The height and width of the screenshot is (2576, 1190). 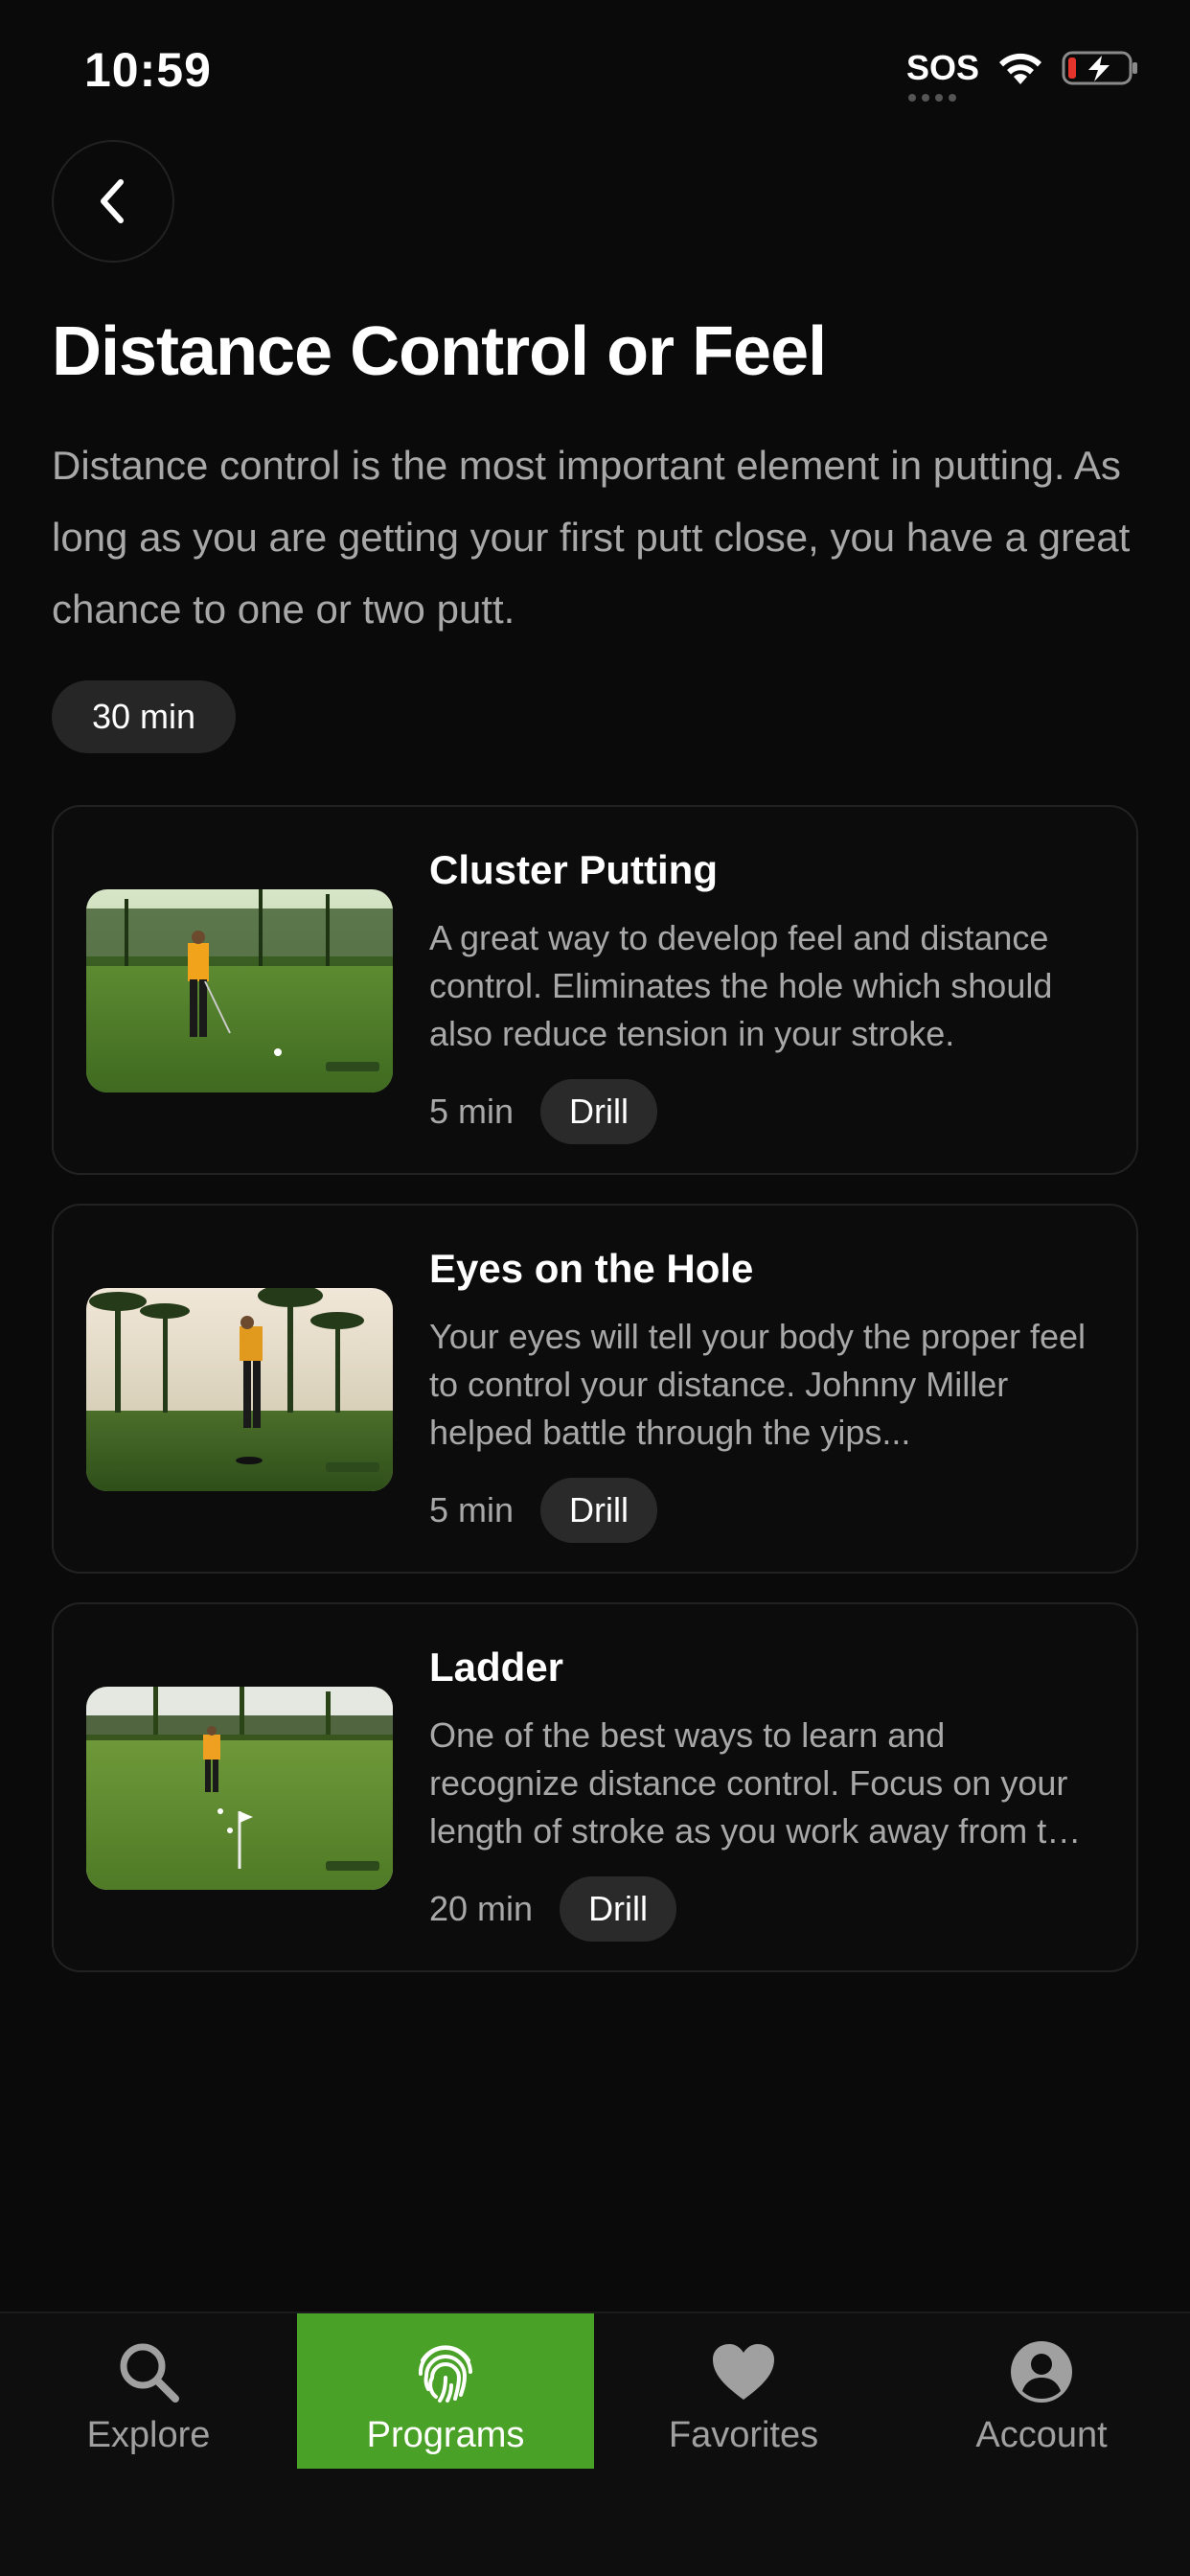 What do you see at coordinates (744, 2435) in the screenshot?
I see `tab-label: Favorites` at bounding box center [744, 2435].